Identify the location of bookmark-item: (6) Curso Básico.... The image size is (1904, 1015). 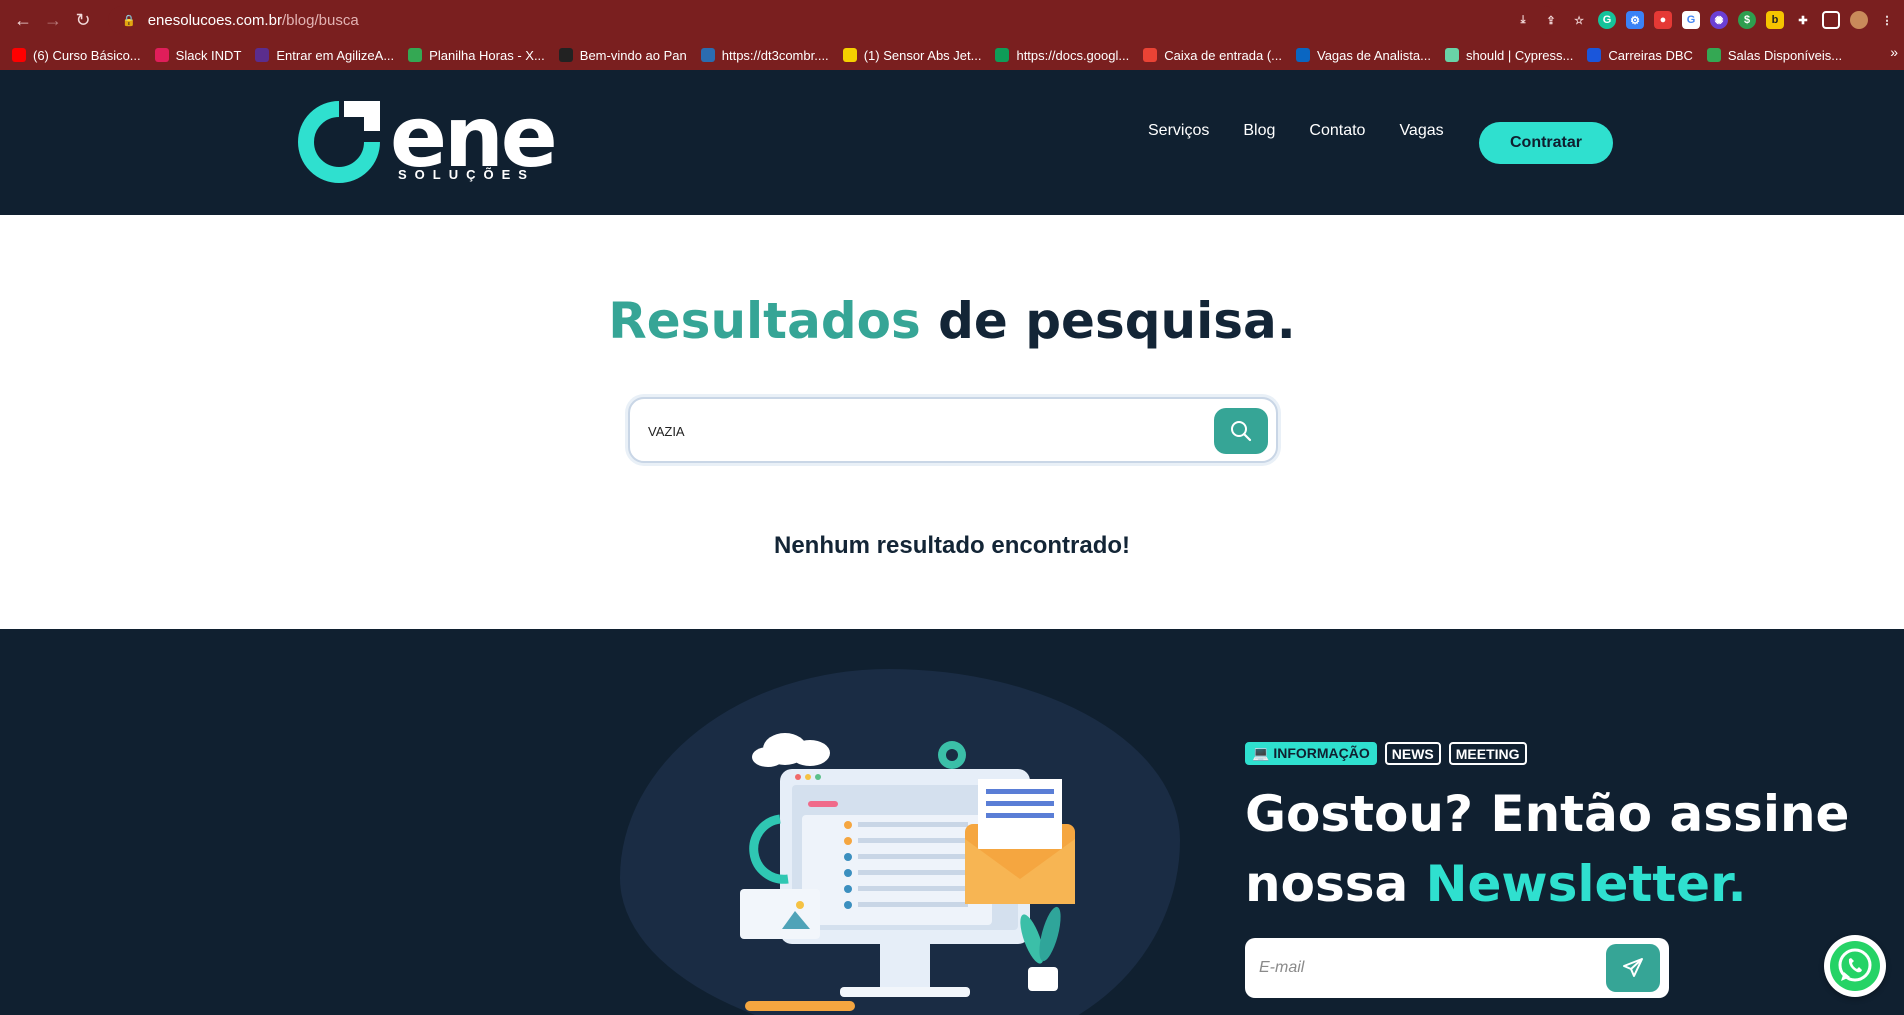
(76, 55).